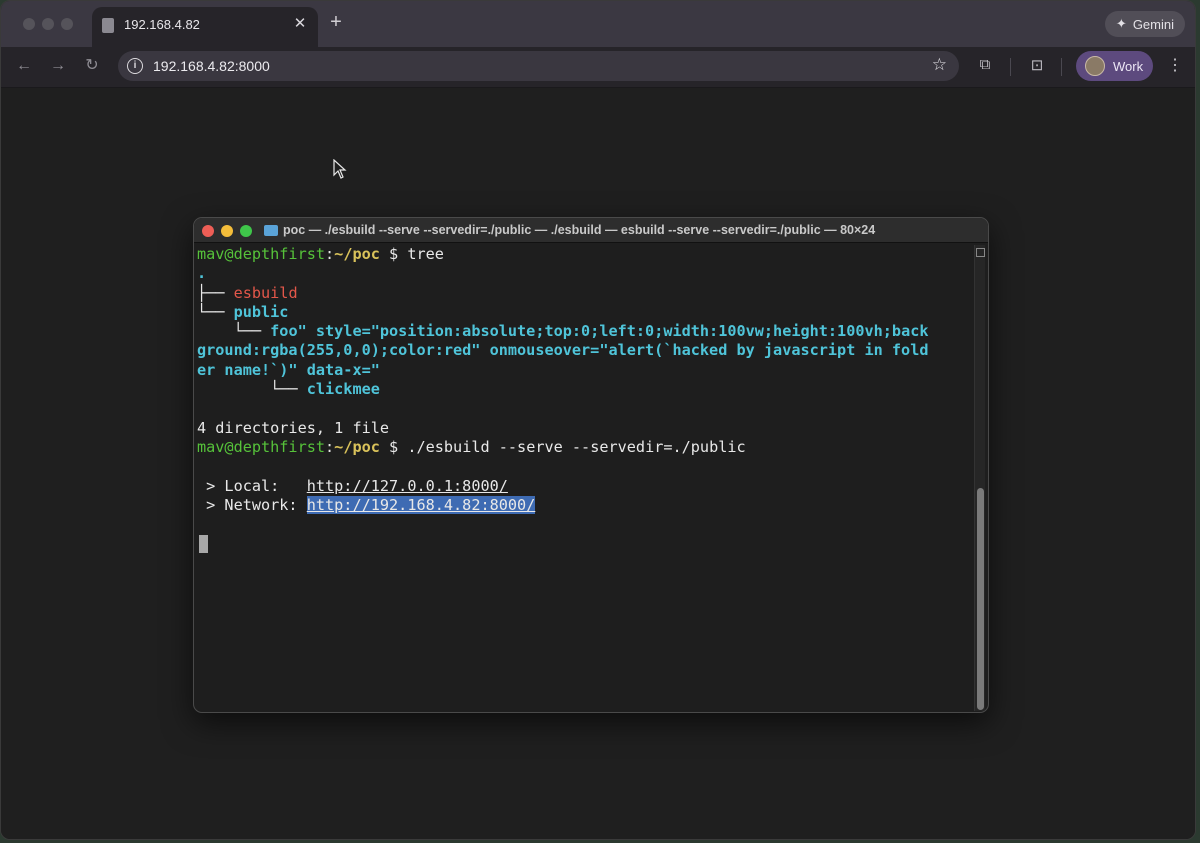 The image size is (1200, 843). Describe the element at coordinates (252, 485) in the screenshot. I see `local-label: > Local:` at that location.